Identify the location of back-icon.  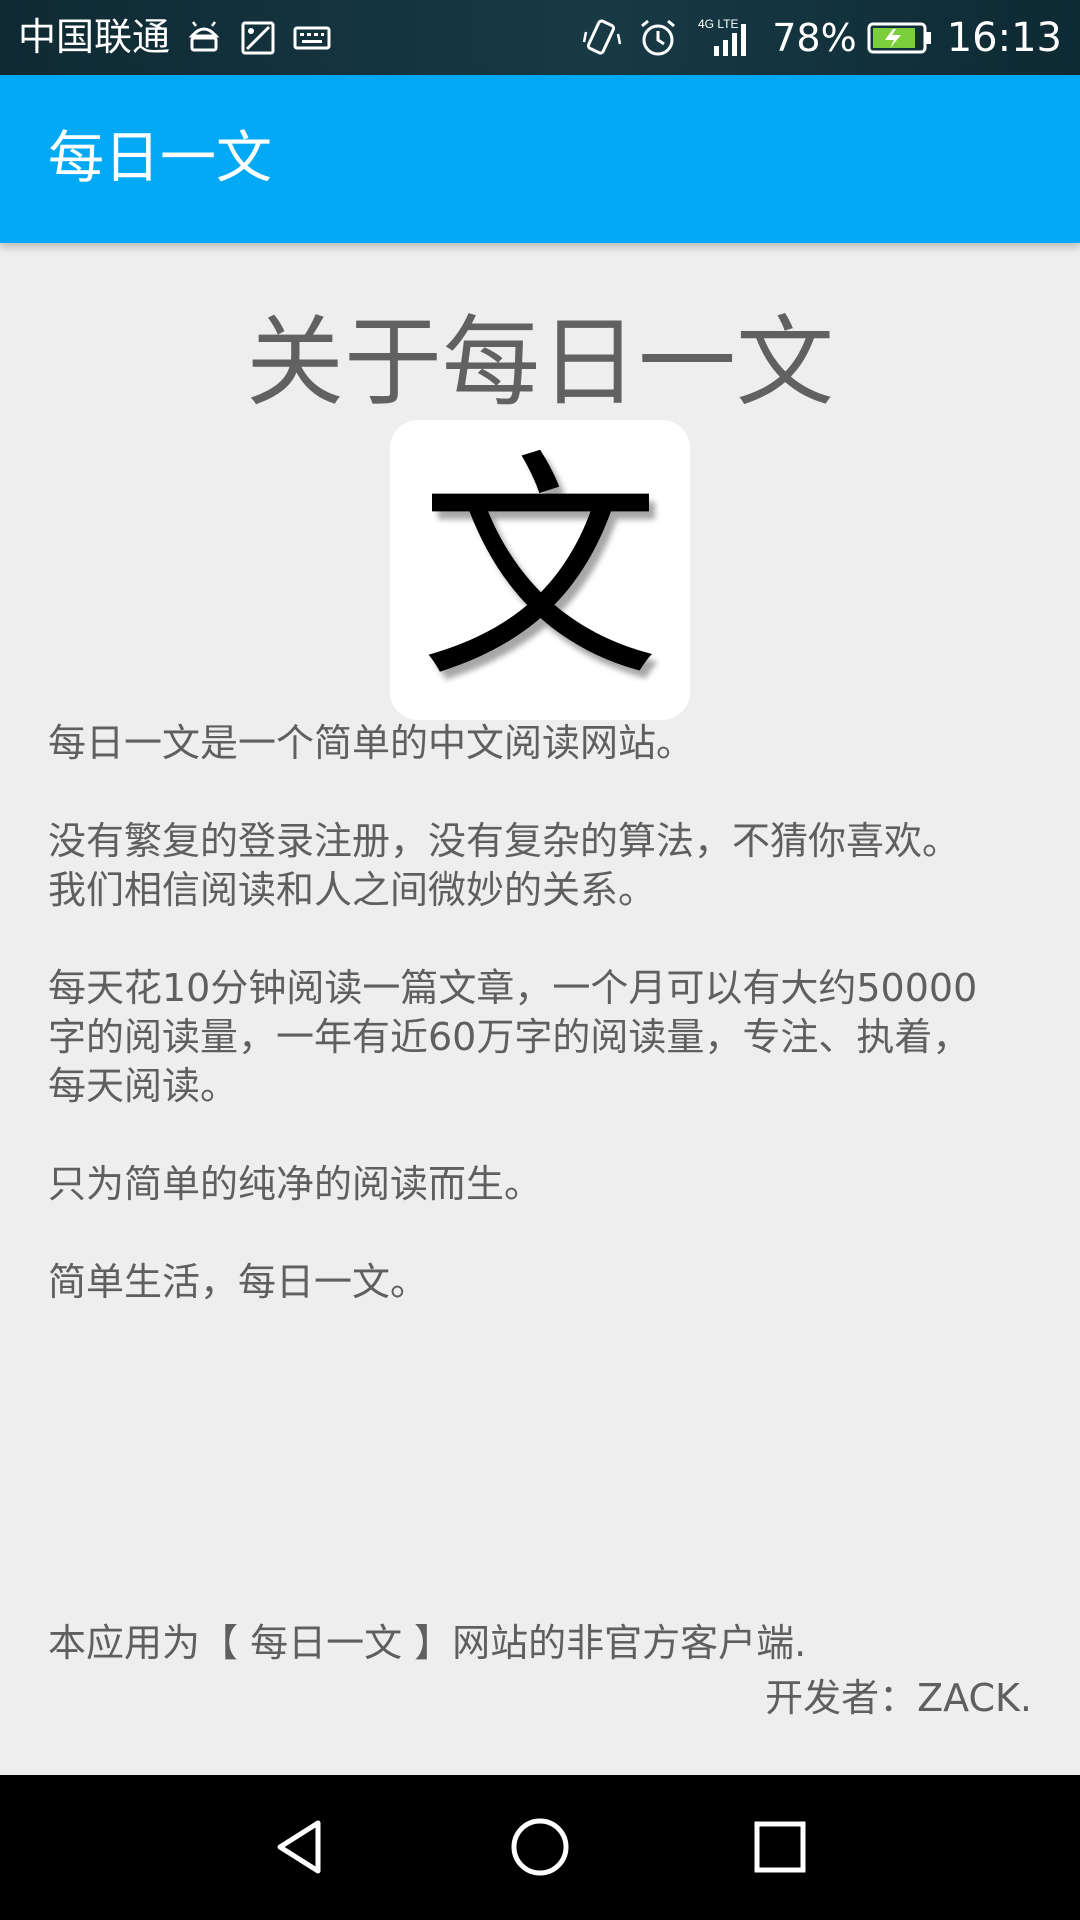
(299, 1847).